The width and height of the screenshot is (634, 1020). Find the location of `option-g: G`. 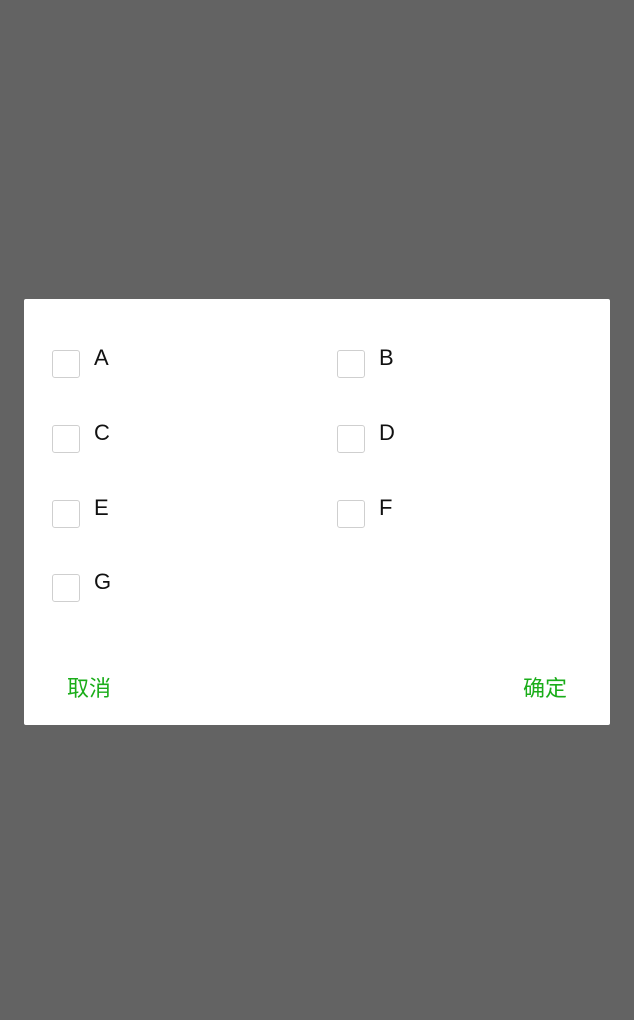

option-g: G is located at coordinates (81, 587).